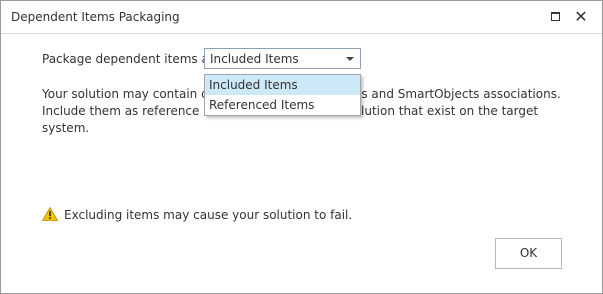  Describe the element at coordinates (282, 105) in the screenshot. I see `option-referenced-items: Referenced Items` at that location.